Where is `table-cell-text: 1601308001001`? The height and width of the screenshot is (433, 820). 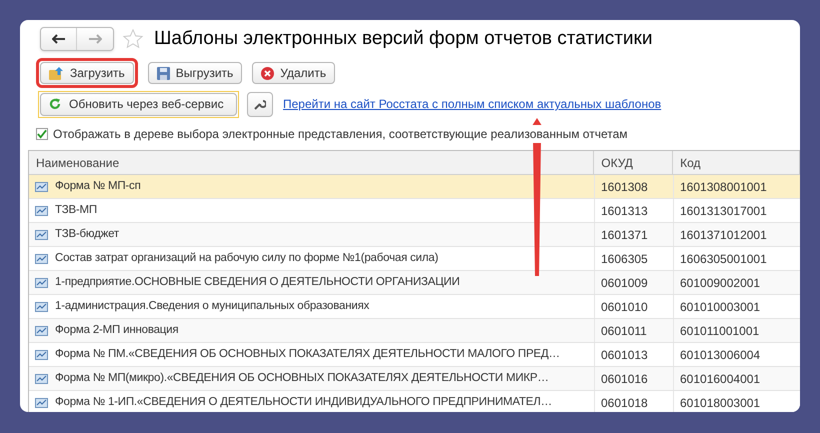
table-cell-text: 1601308001001 is located at coordinates (723, 187).